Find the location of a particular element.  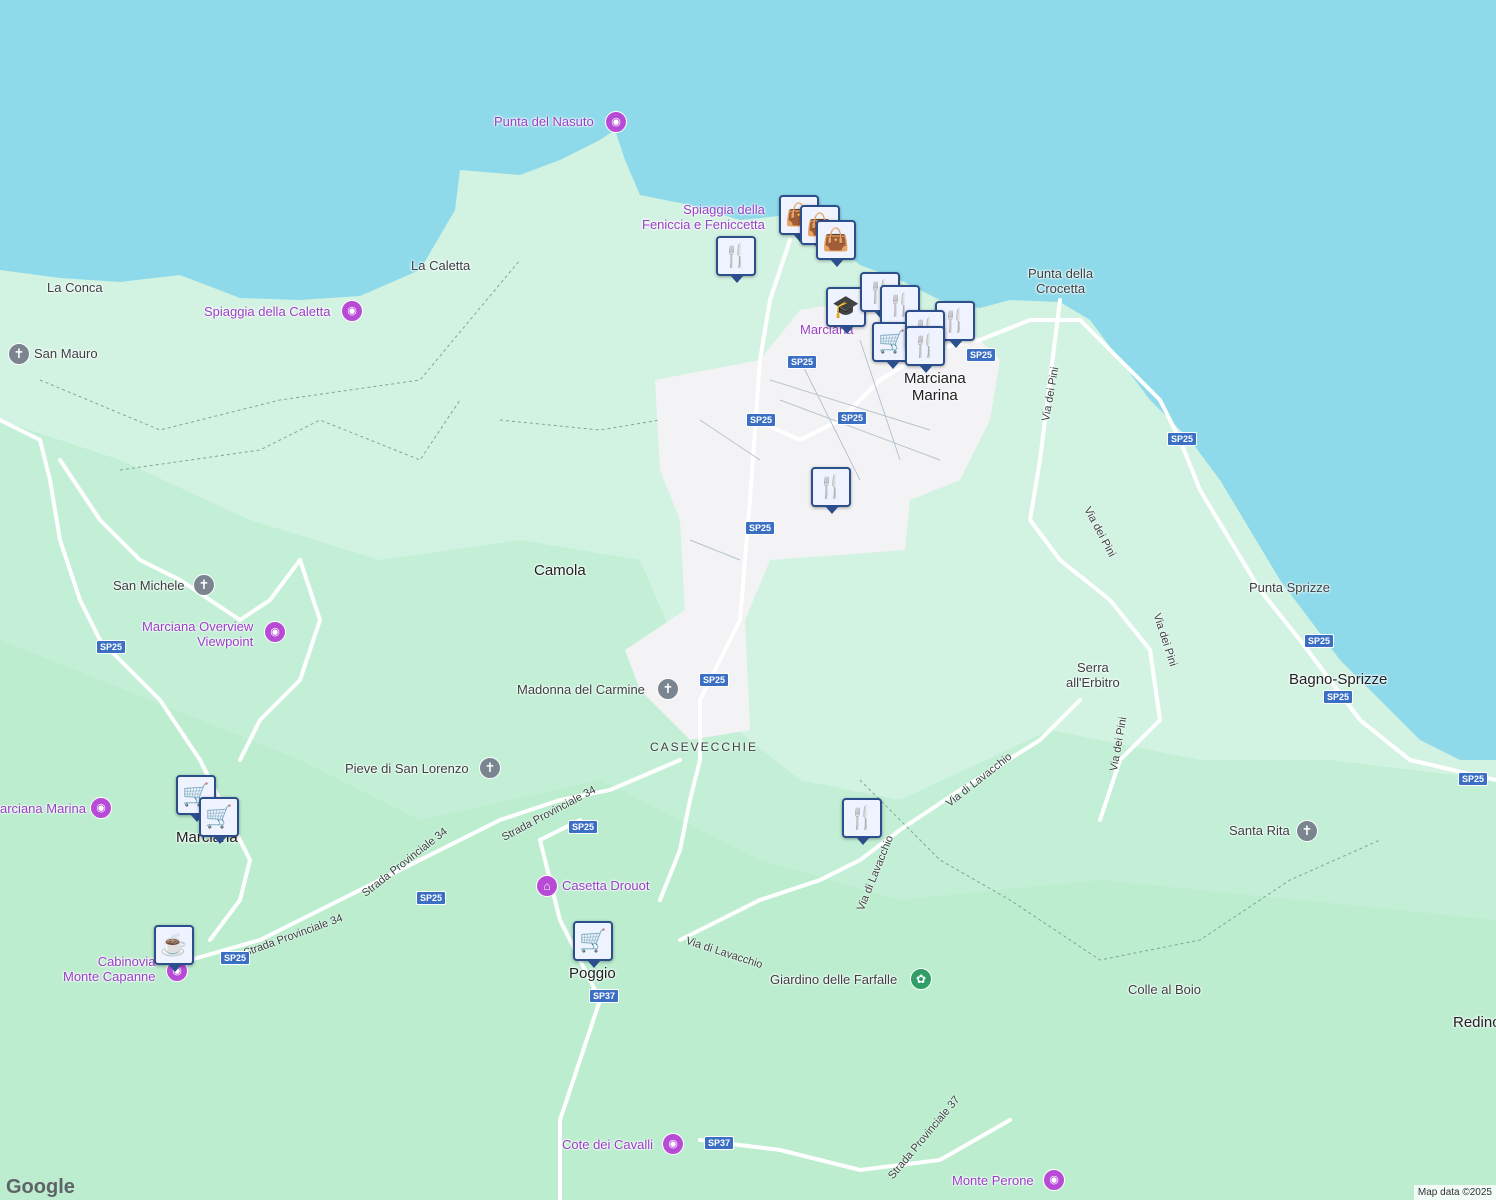

label-san-mauro: San Mauro is located at coordinates (66, 353).